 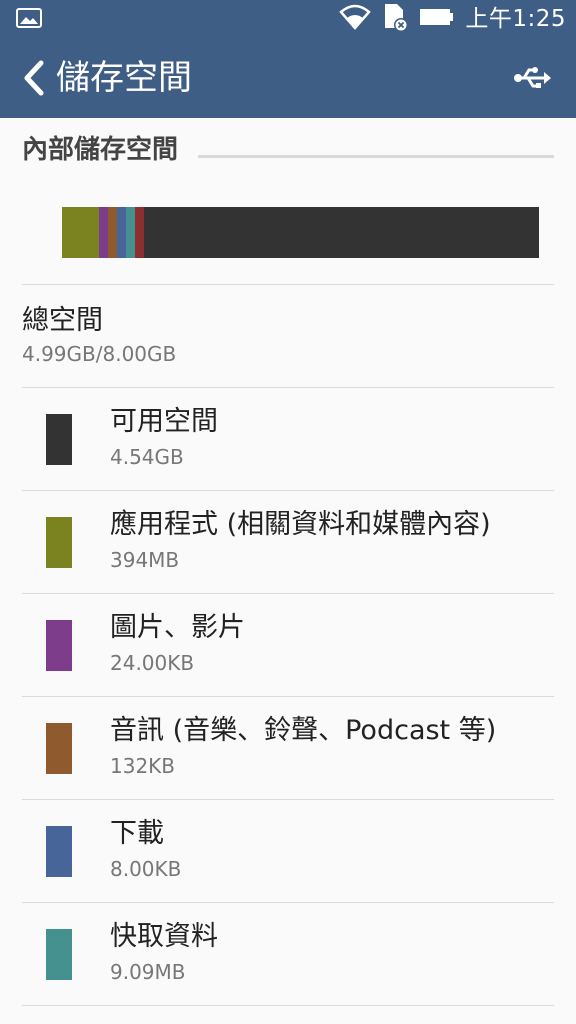 I want to click on category-size: 394MB, so click(x=145, y=560).